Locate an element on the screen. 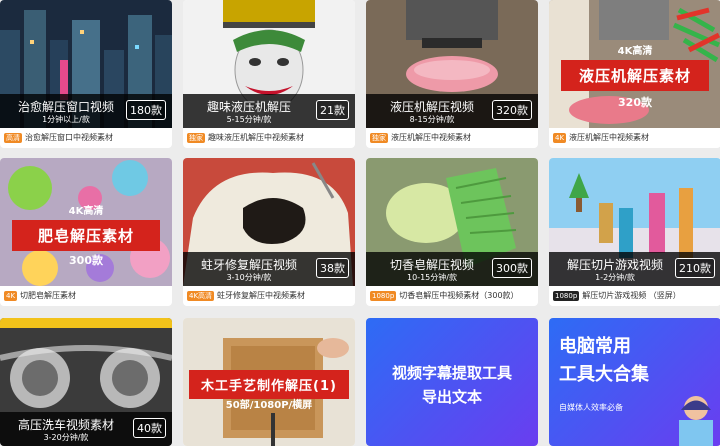  title-banner: 木工手艺制作解压(1) is located at coordinates (269, 384).